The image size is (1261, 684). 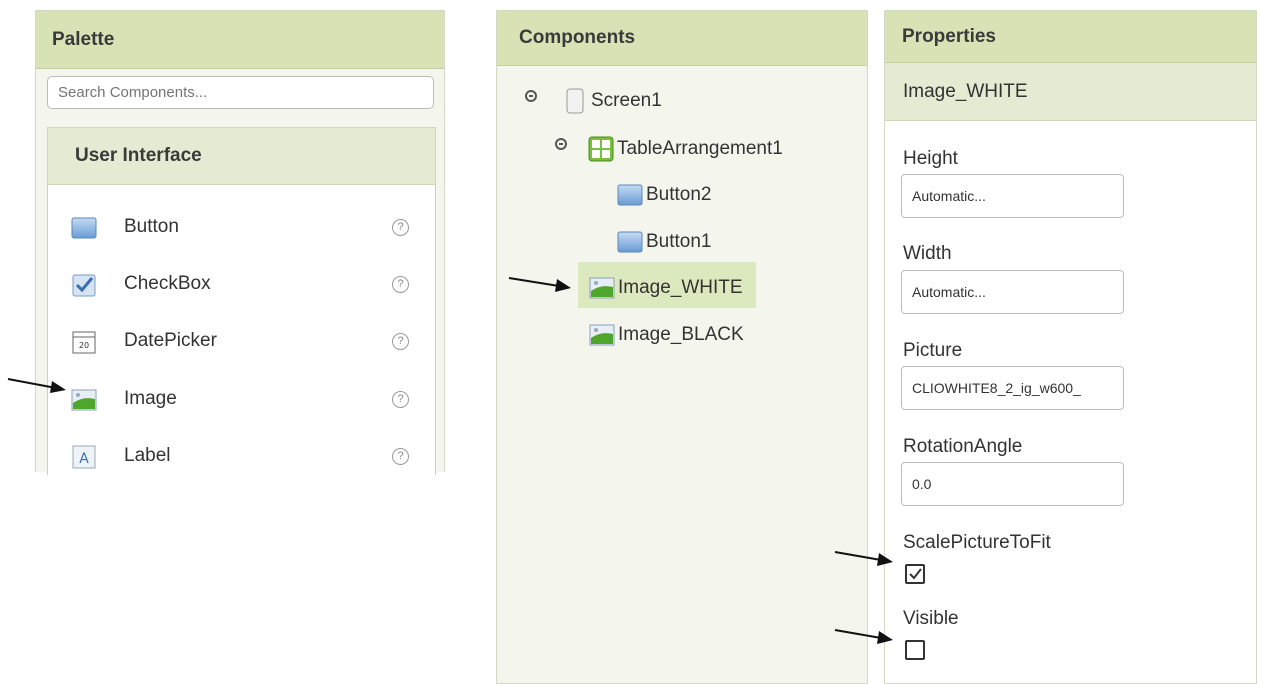 I want to click on scalepicturetofit-checkbox, so click(x=915, y=574).